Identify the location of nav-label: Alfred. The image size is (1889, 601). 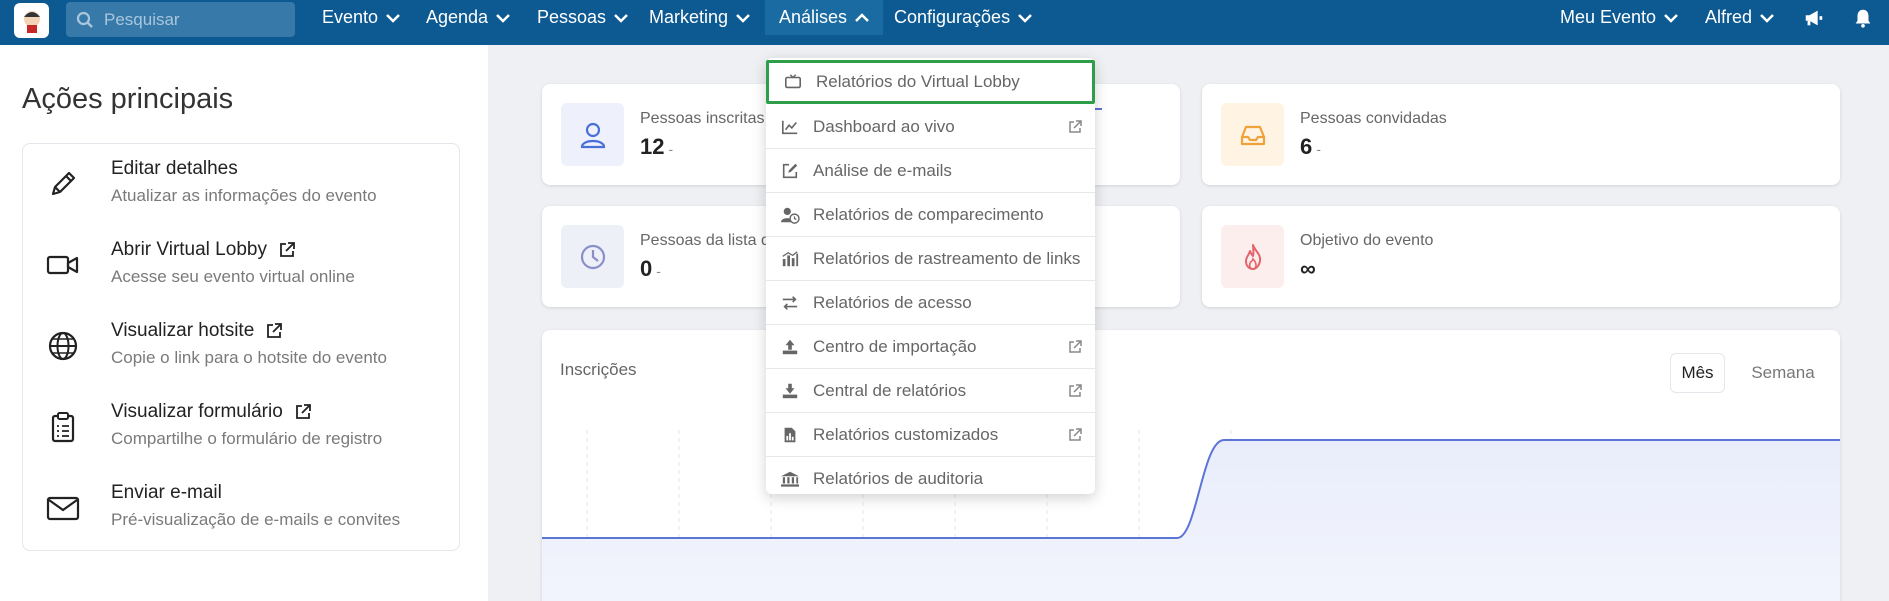
(1729, 17).